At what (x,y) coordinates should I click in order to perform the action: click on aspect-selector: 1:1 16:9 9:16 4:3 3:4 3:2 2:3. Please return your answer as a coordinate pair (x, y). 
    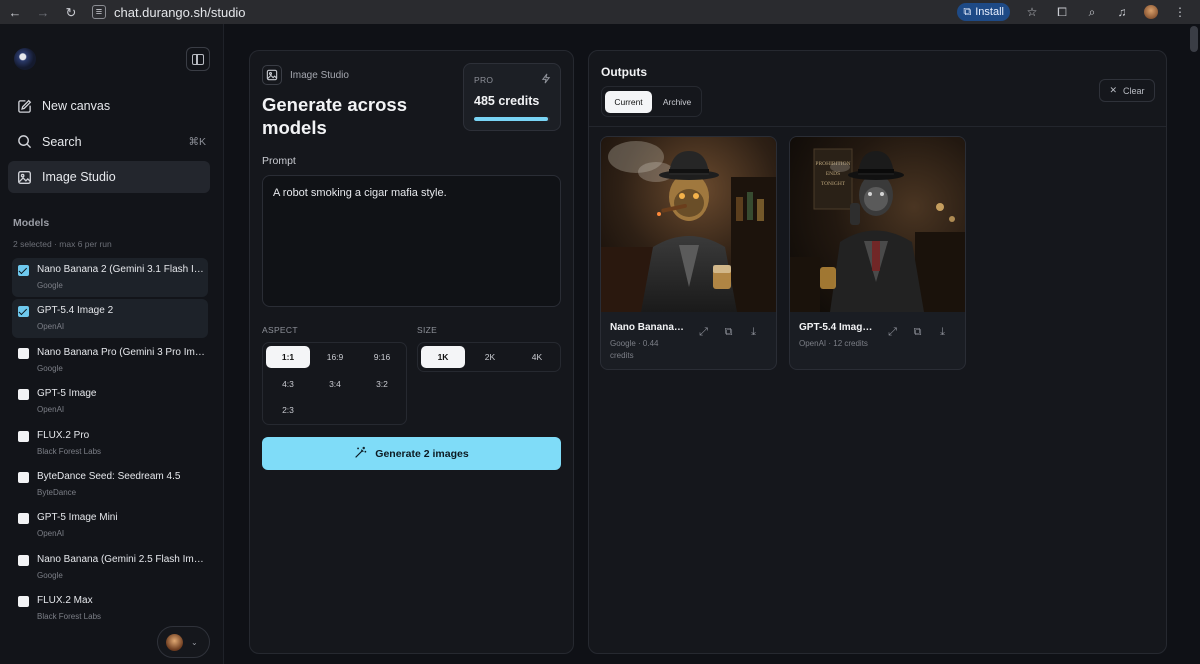
    Looking at the image, I should click on (334, 383).